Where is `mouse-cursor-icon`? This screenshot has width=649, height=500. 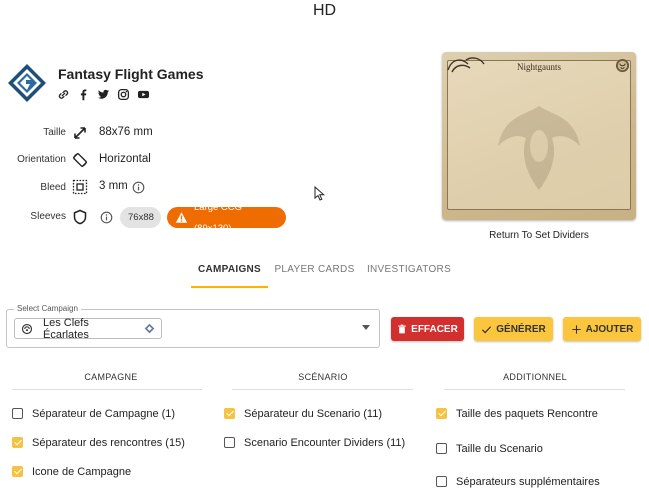
mouse-cursor-icon is located at coordinates (319, 193).